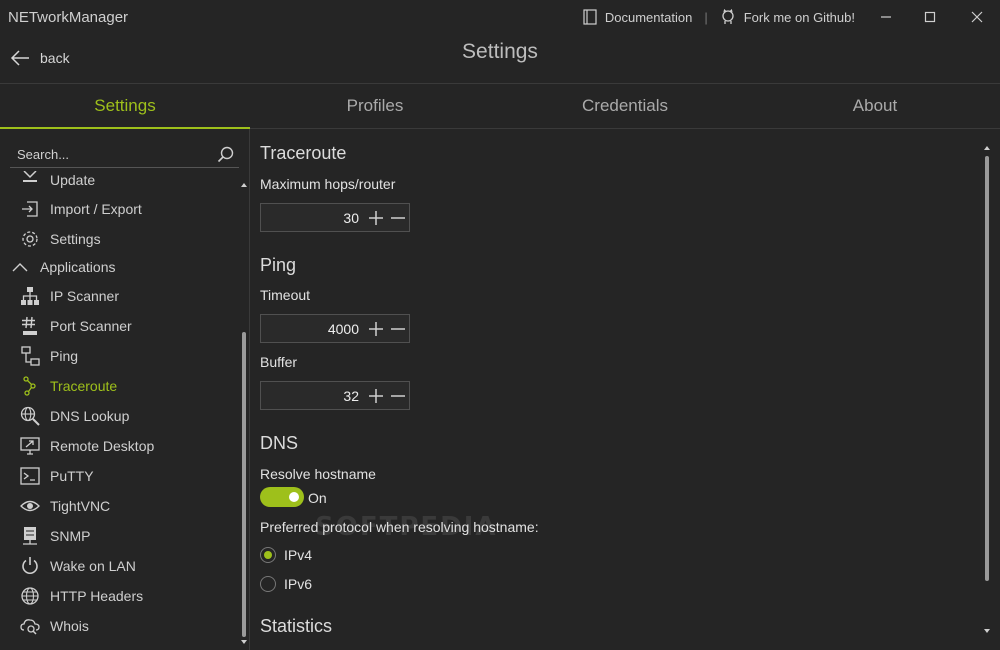 This screenshot has height=650, width=1000. Describe the element at coordinates (90, 416) in the screenshot. I see `sidebar-item-label: DNS Lookup` at that location.